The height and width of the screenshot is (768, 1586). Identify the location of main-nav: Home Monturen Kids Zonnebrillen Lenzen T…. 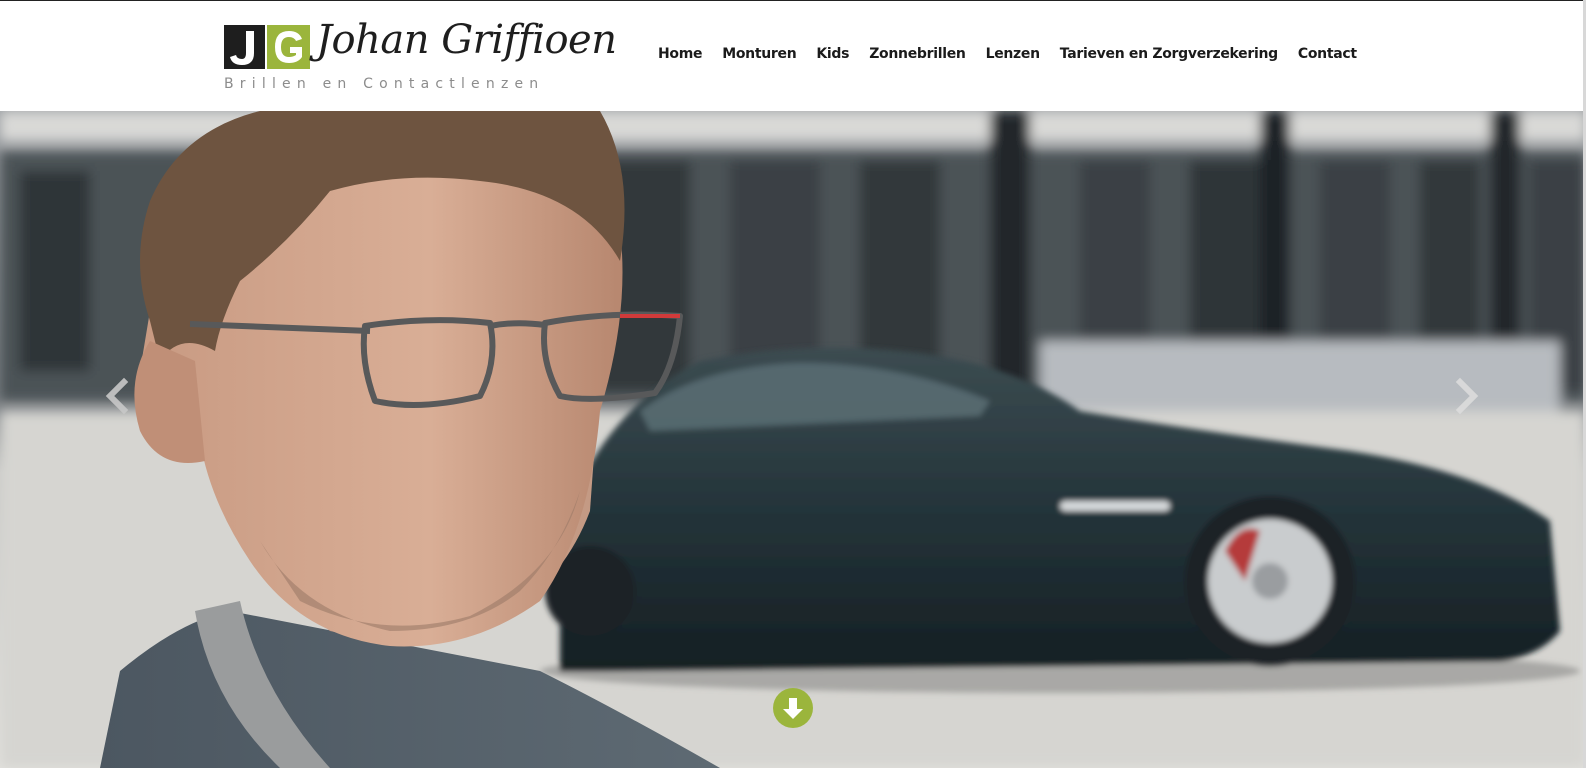
(1017, 54).